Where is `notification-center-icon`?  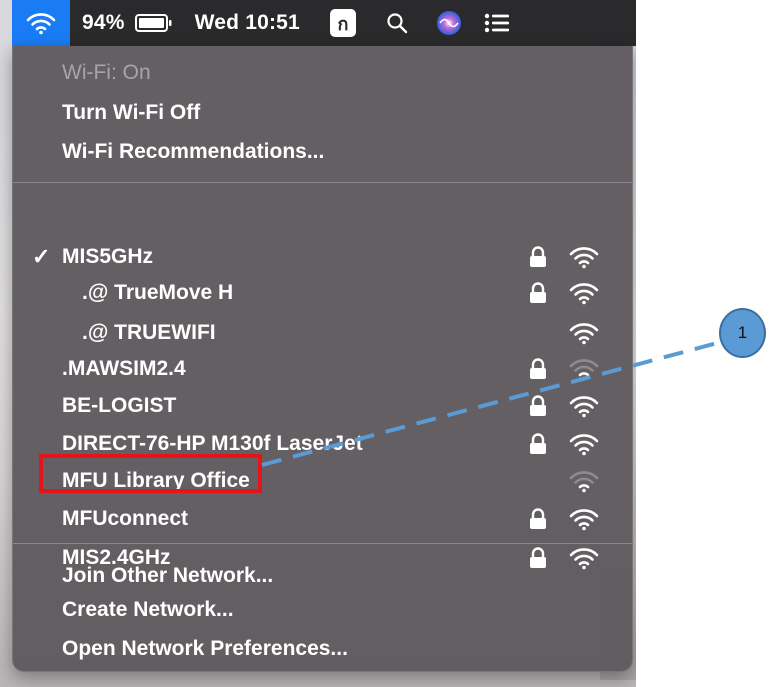 notification-center-icon is located at coordinates (497, 23).